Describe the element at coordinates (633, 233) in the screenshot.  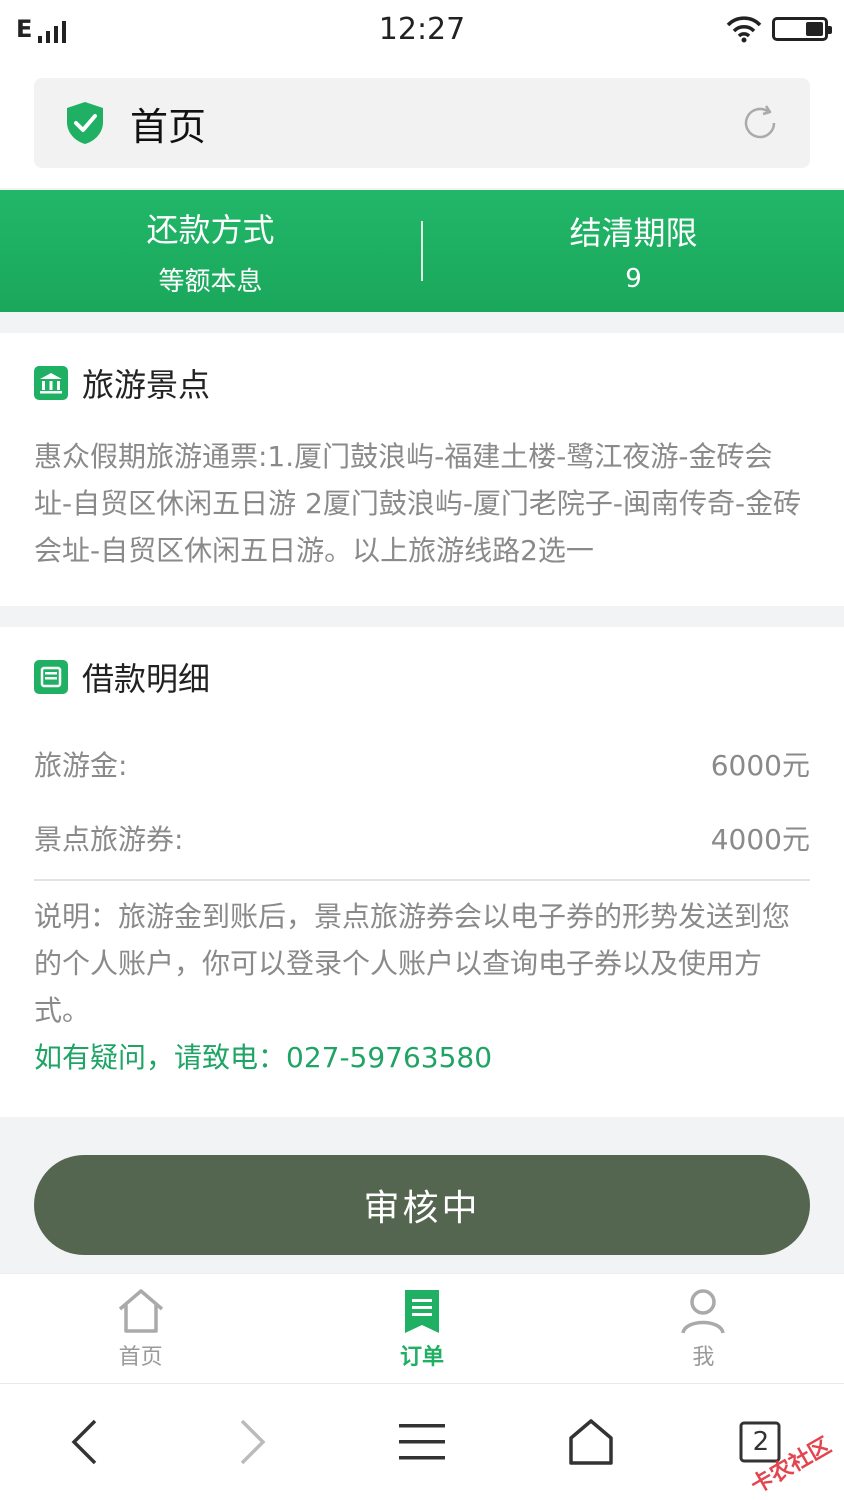
I see `settlement-term-label: 结清期限` at that location.